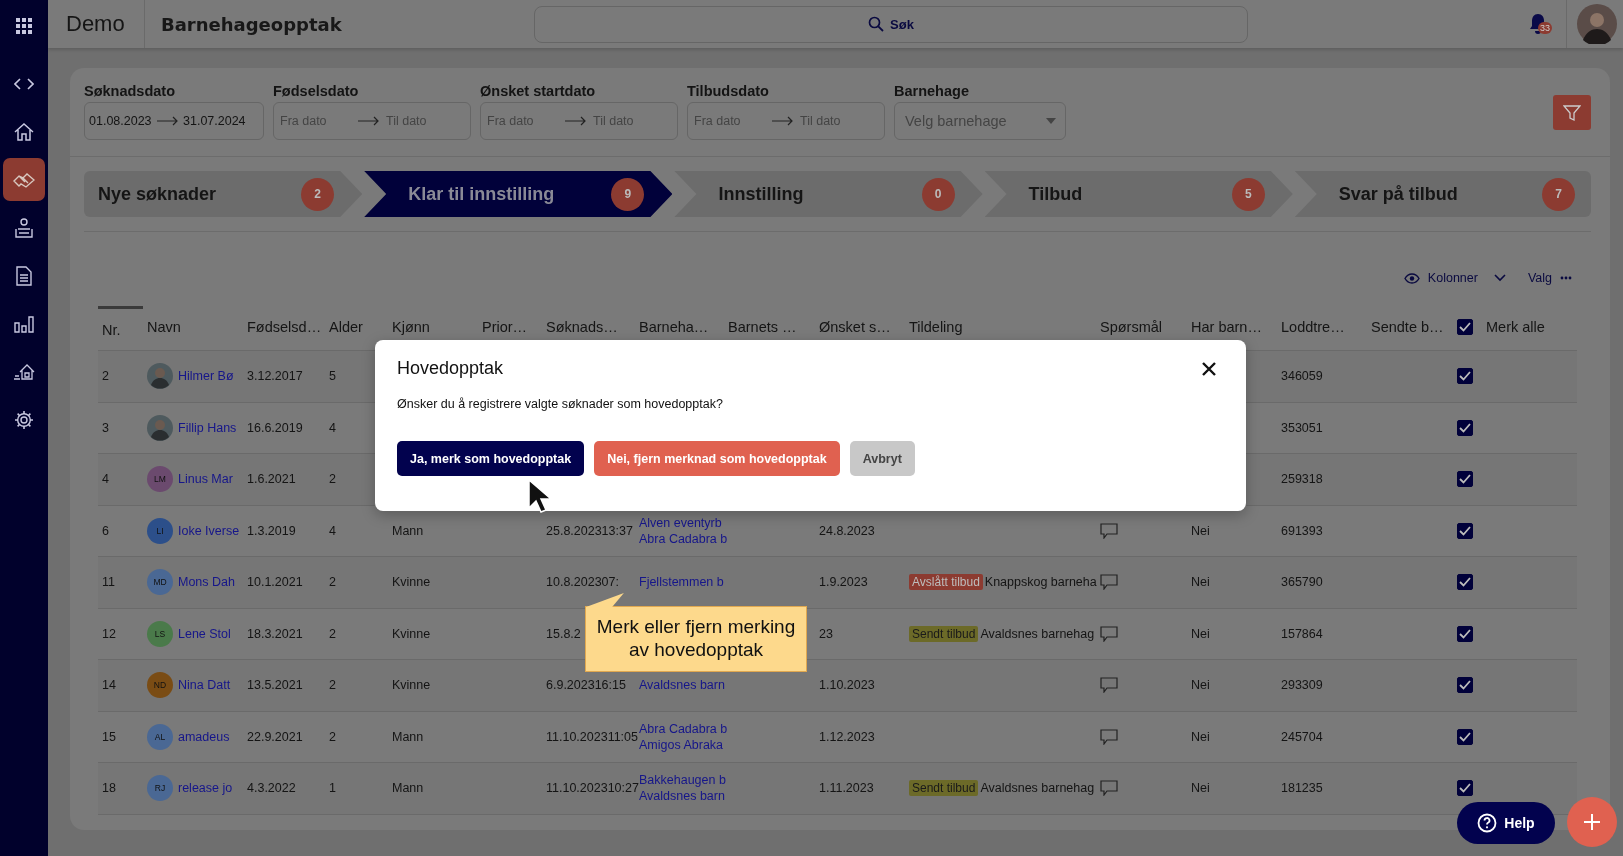  What do you see at coordinates (450, 368) in the screenshot?
I see `dialog-title: Hovedopptak` at bounding box center [450, 368].